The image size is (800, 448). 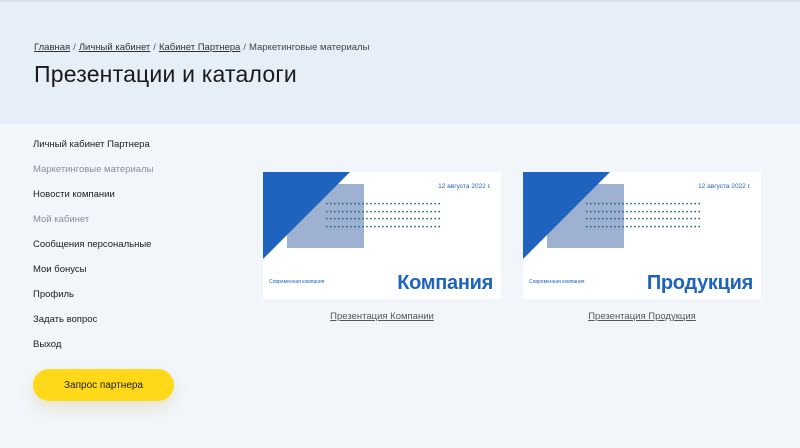 What do you see at coordinates (128, 325) in the screenshot?
I see `sidebar-item-ask-question: Задать вопрос` at bounding box center [128, 325].